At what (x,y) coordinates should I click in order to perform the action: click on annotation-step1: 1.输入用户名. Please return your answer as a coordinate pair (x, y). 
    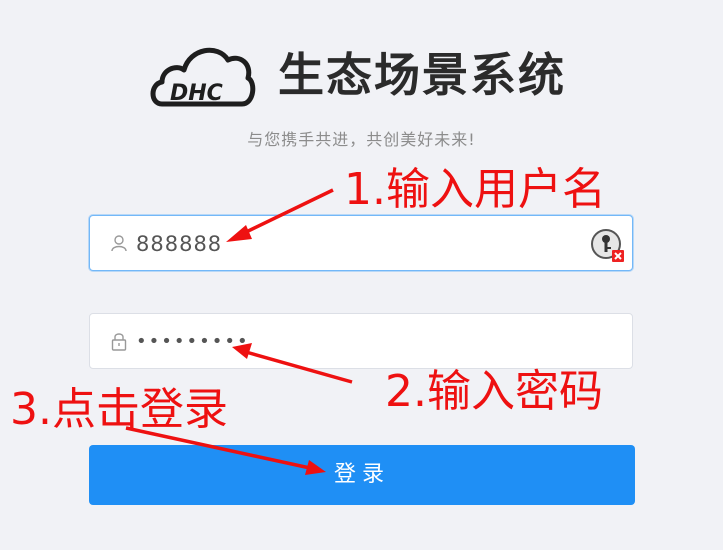
    Looking at the image, I should click on (475, 189).